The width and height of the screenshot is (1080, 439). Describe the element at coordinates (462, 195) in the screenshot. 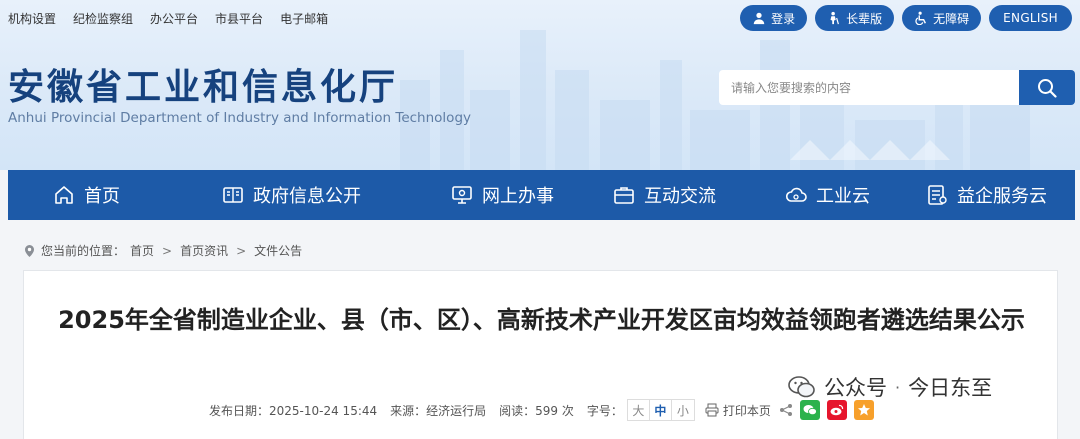

I see `monitor-icon` at that location.